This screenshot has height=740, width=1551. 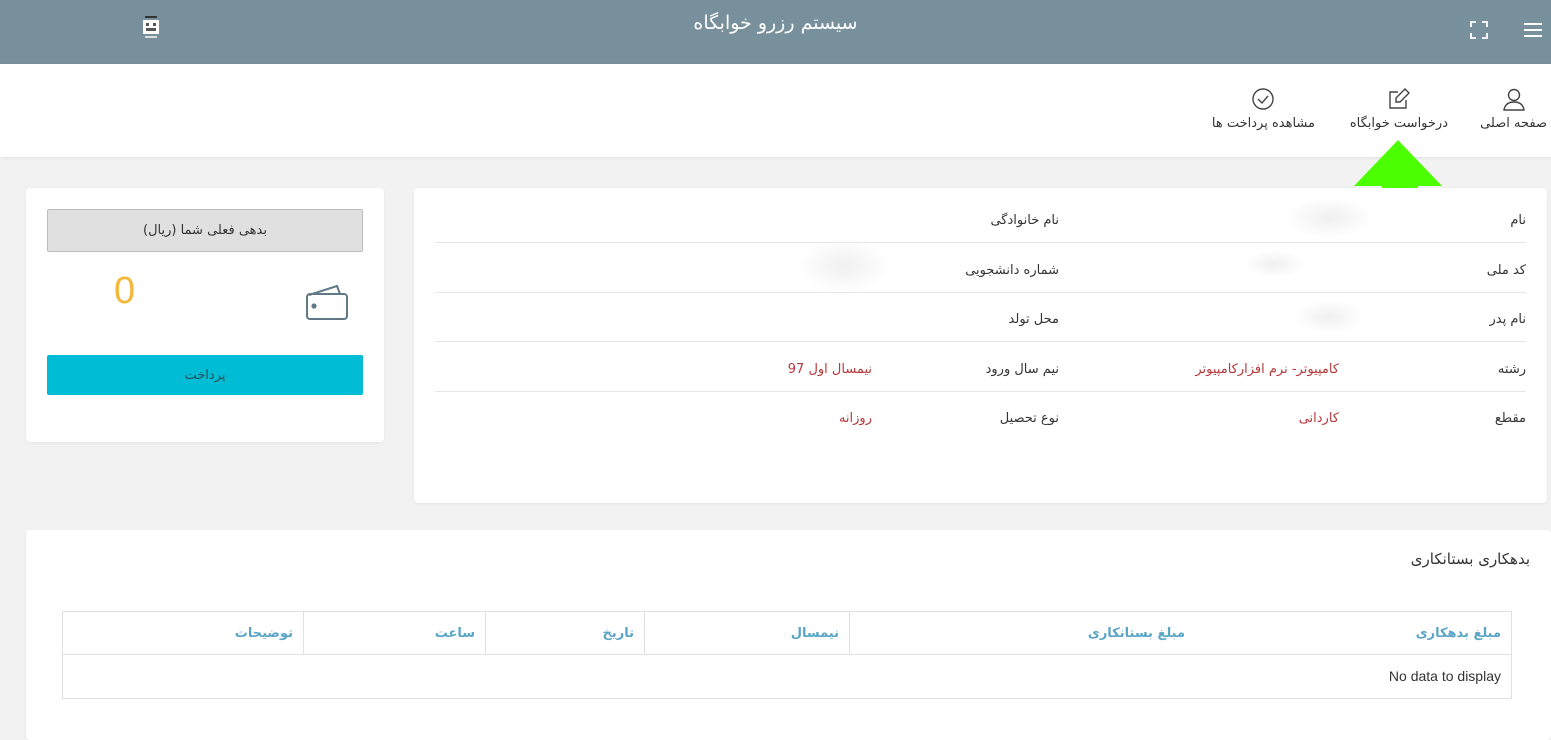 I want to click on nav-item-view-payments: مشاهده پرداخت ها, so click(x=1263, y=108).